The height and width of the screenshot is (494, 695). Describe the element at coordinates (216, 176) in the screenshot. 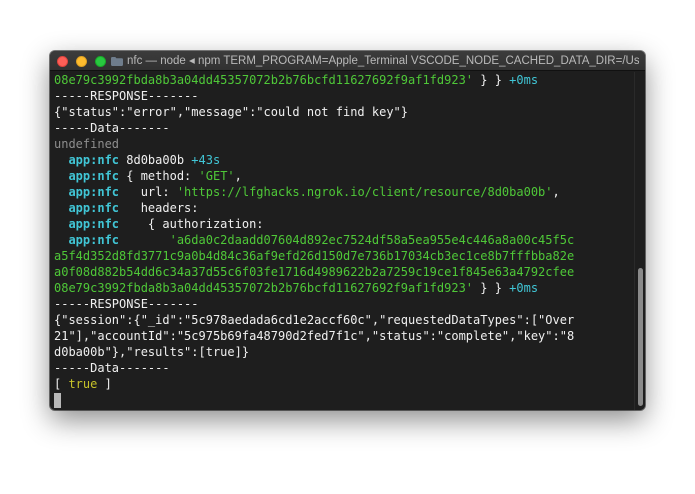

I see `terminal-text: 'GET'` at that location.